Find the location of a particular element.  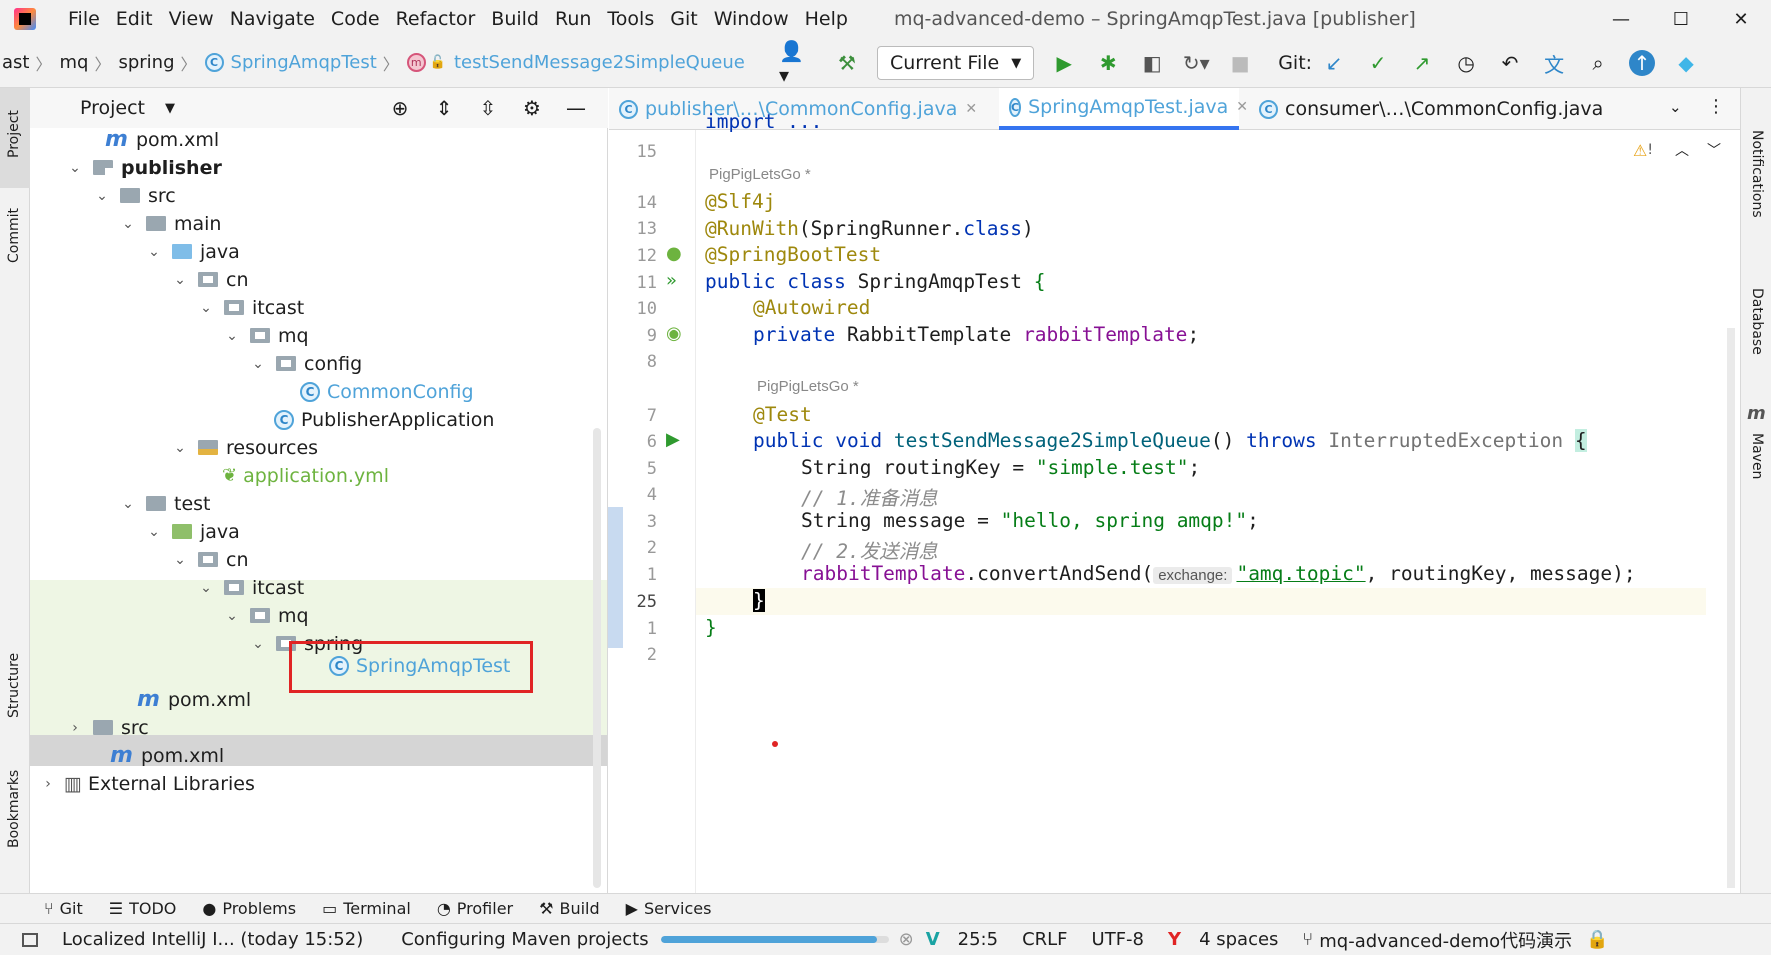

lock-icon: 🔒 is located at coordinates (1597, 939).